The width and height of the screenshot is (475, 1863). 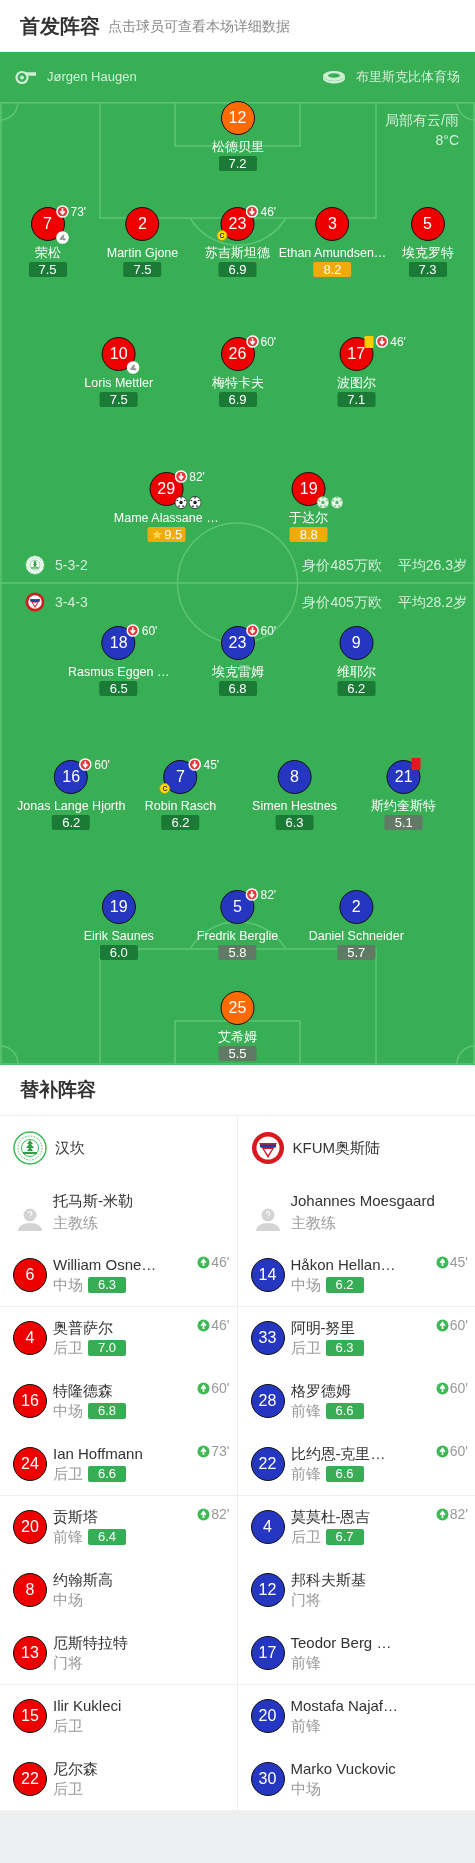 I want to click on player-number-badge: 23, so click(x=237, y=643).